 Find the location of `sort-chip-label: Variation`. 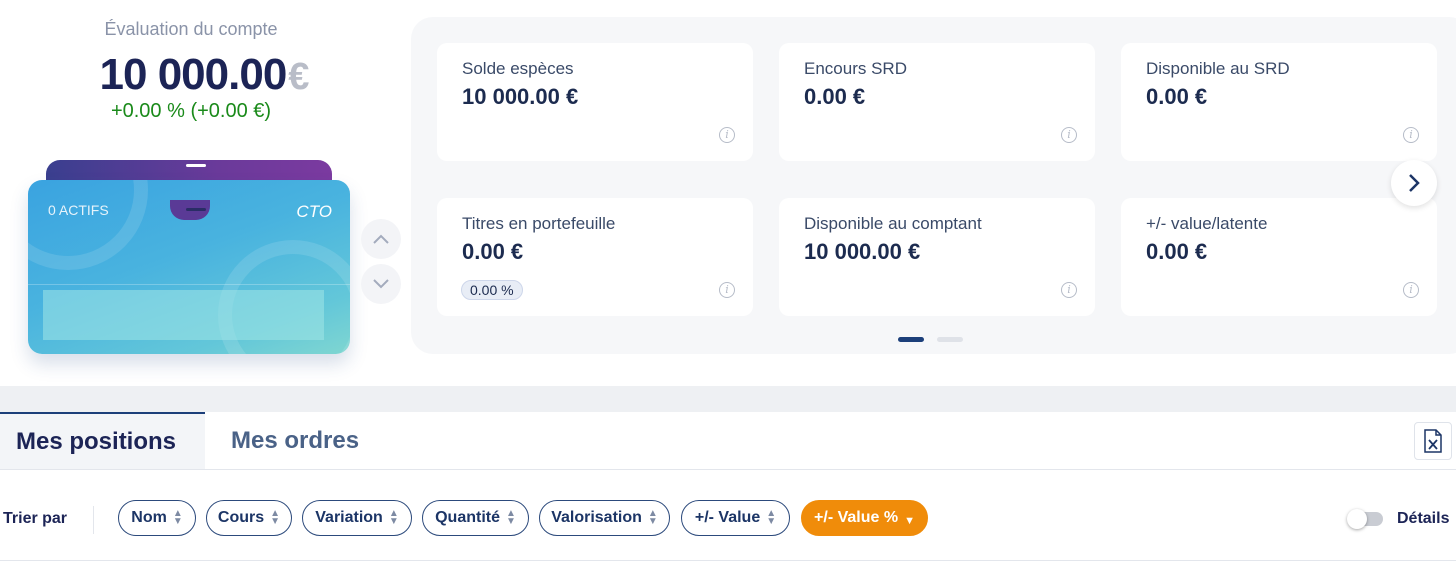

sort-chip-label: Variation is located at coordinates (349, 517).